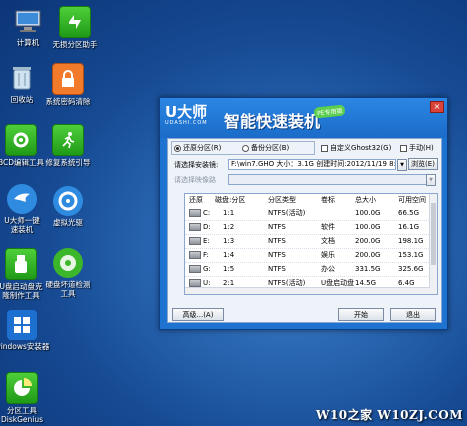  What do you see at coordinates (411, 269) in the screenshot?
I see `free-space: 325.6G` at bounding box center [411, 269].